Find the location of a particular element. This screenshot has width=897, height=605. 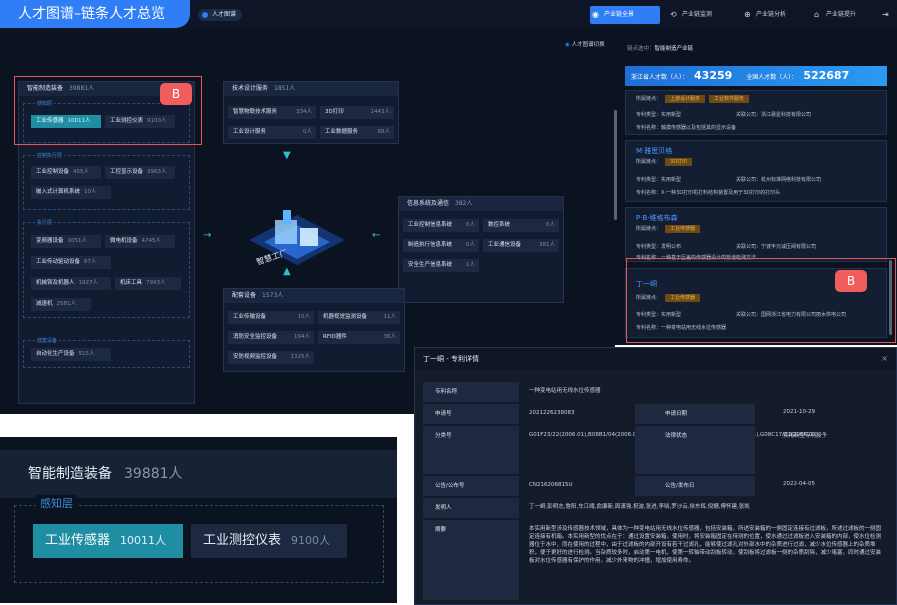

row-publication: 公告/公布号 CN216206815U 公告/发布日 2022-04-05 is located at coordinates (656, 486).